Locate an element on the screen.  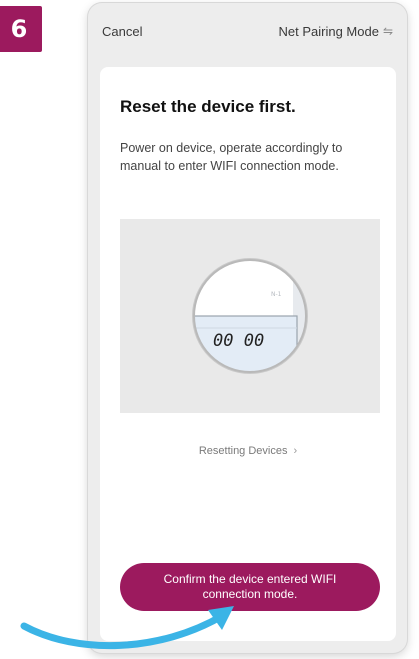
cancel-button: Cancel is located at coordinates (122, 31).